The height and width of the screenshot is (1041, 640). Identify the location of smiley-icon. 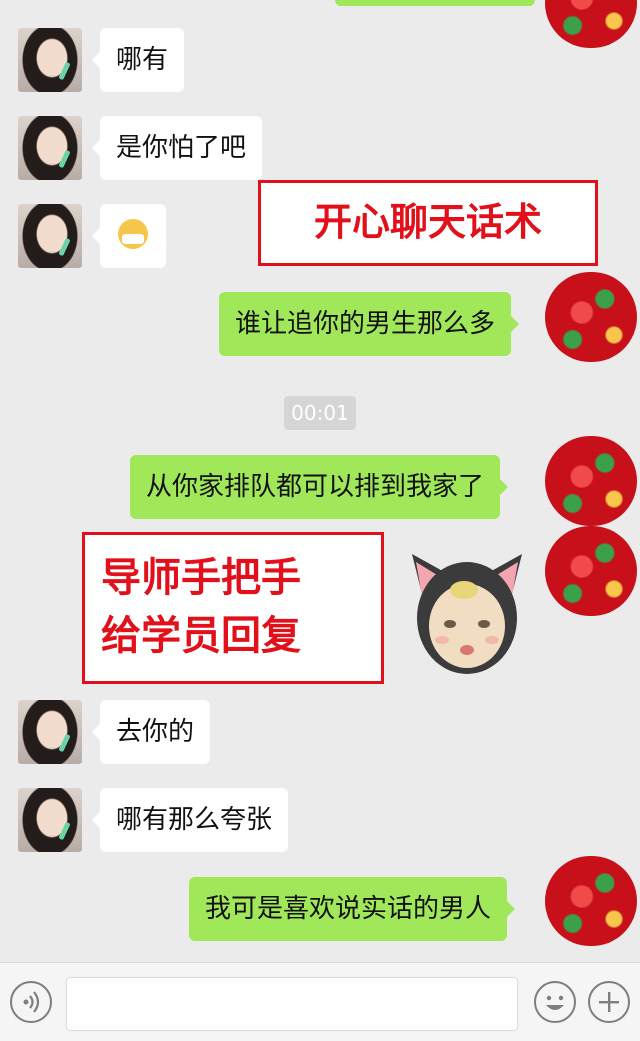
(555, 1002).